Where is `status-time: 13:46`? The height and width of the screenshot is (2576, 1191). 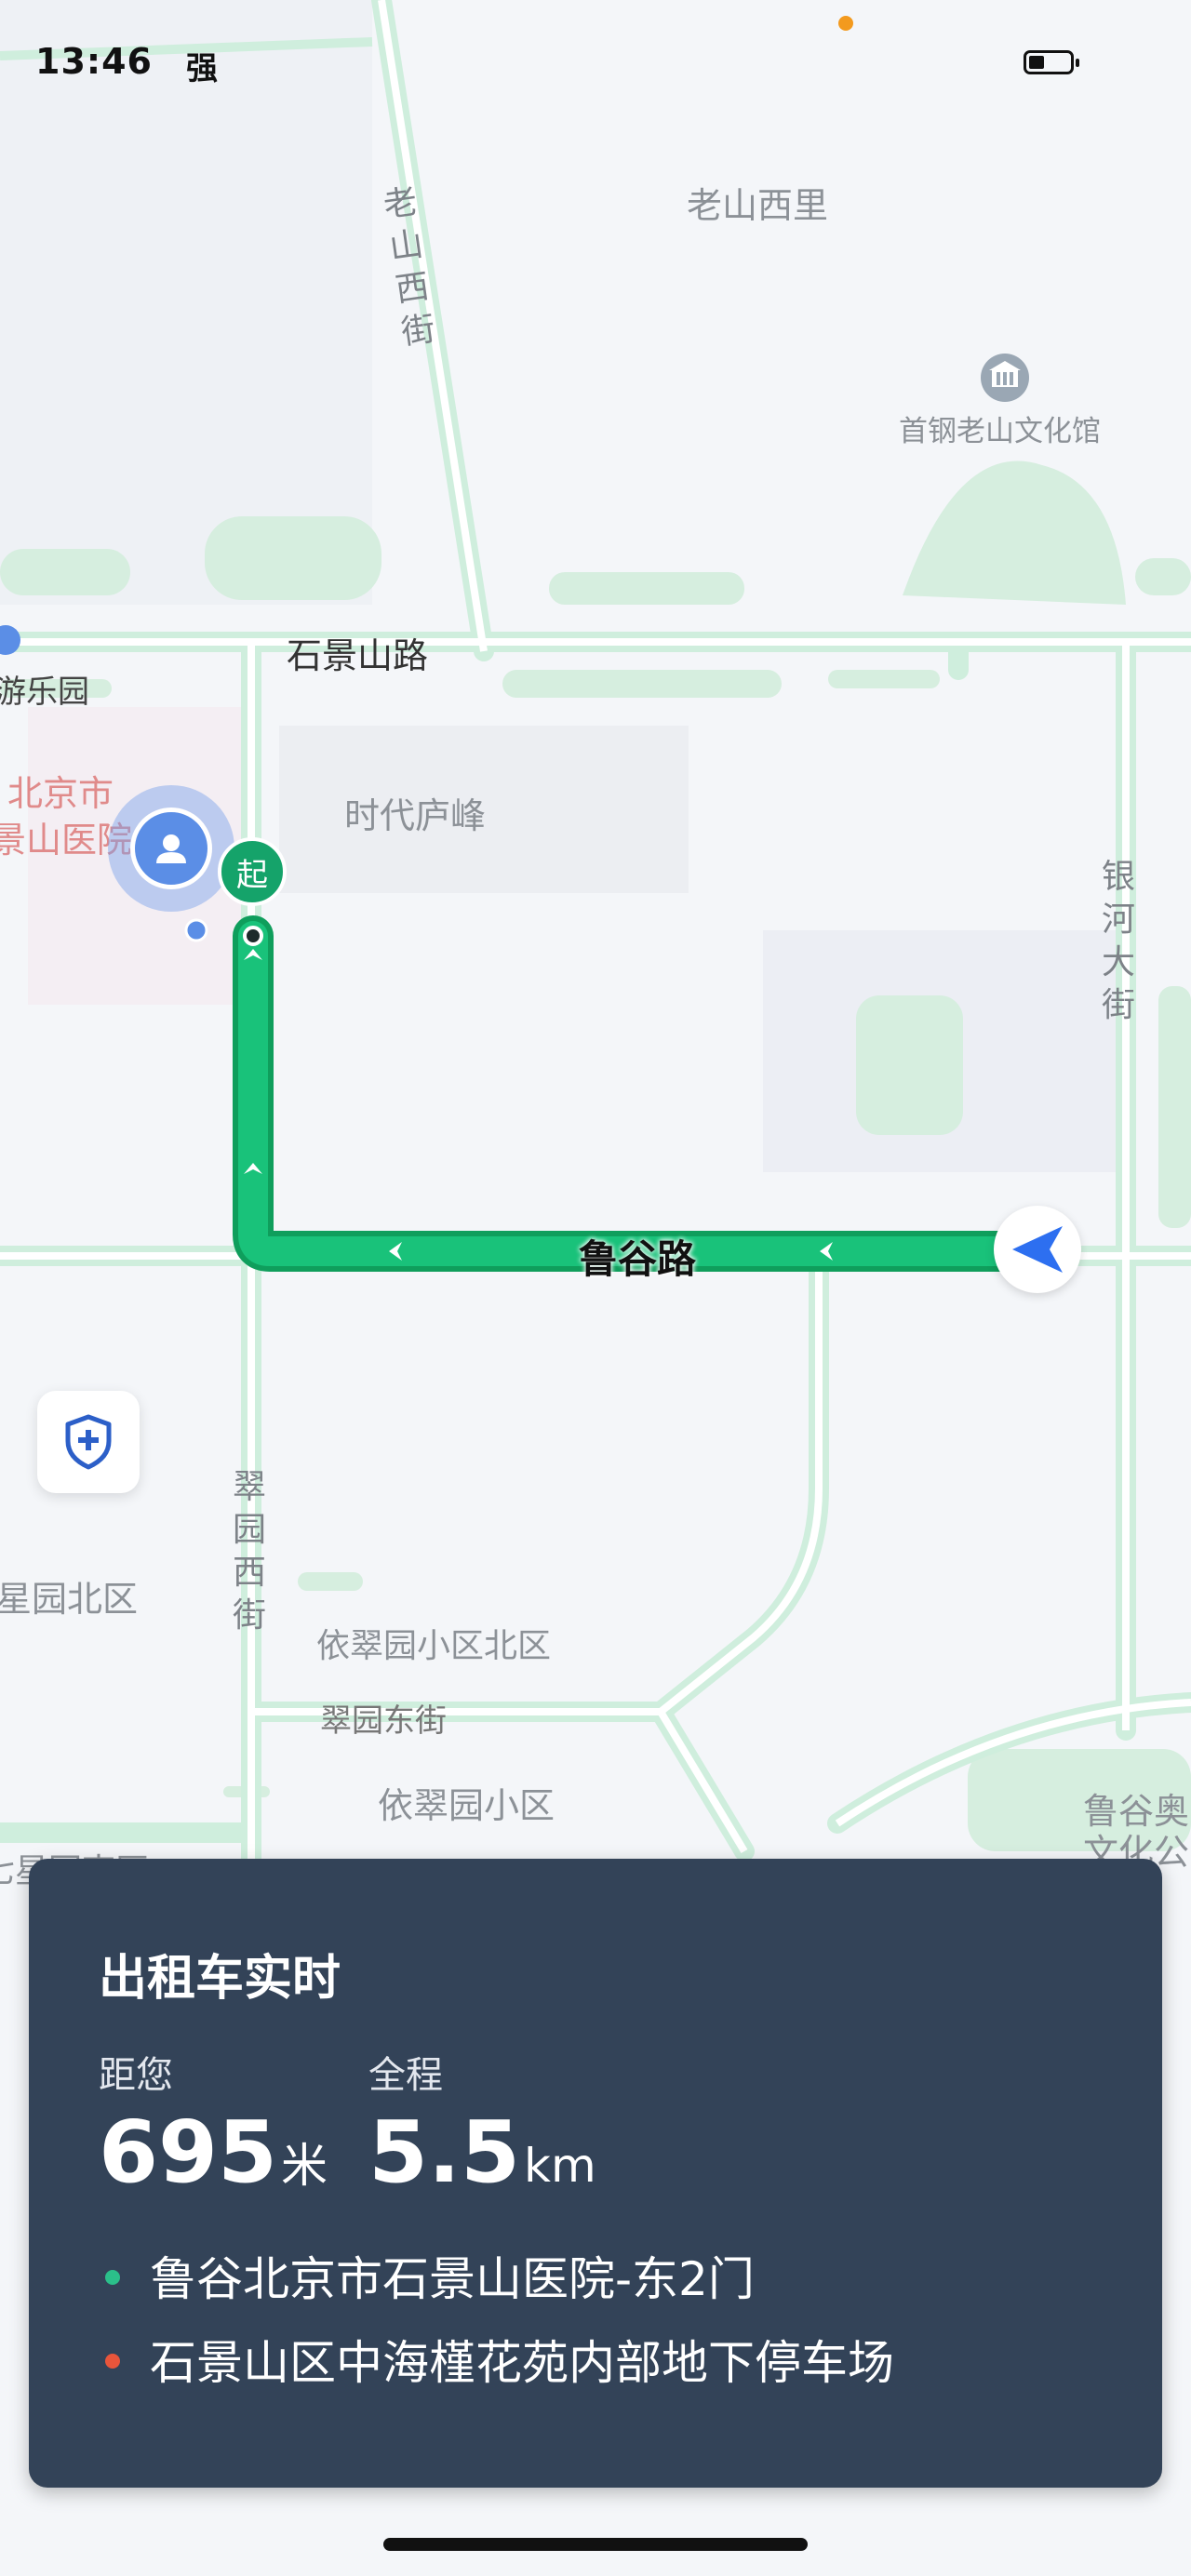
status-time: 13:46 is located at coordinates (94, 61).